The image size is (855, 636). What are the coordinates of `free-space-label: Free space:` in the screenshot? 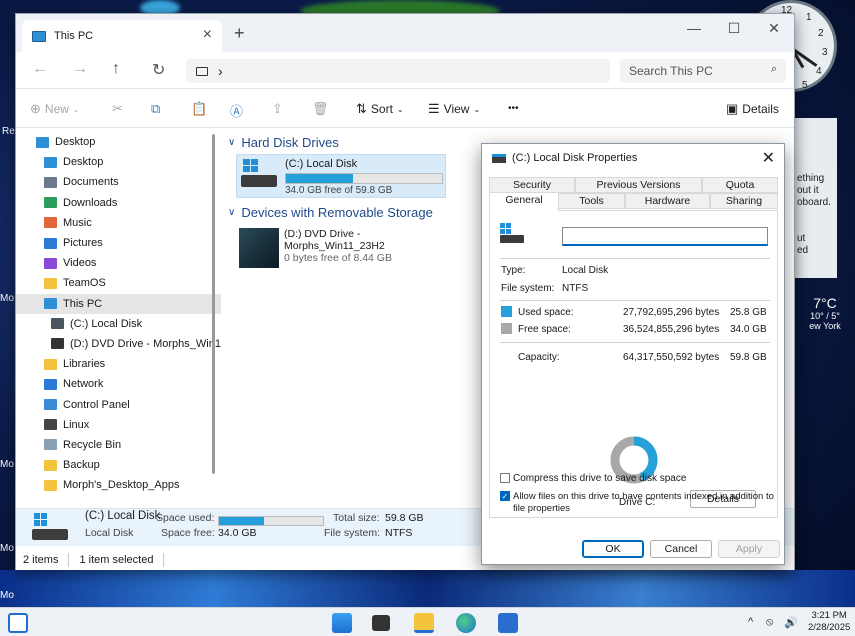 It's located at (544, 329).